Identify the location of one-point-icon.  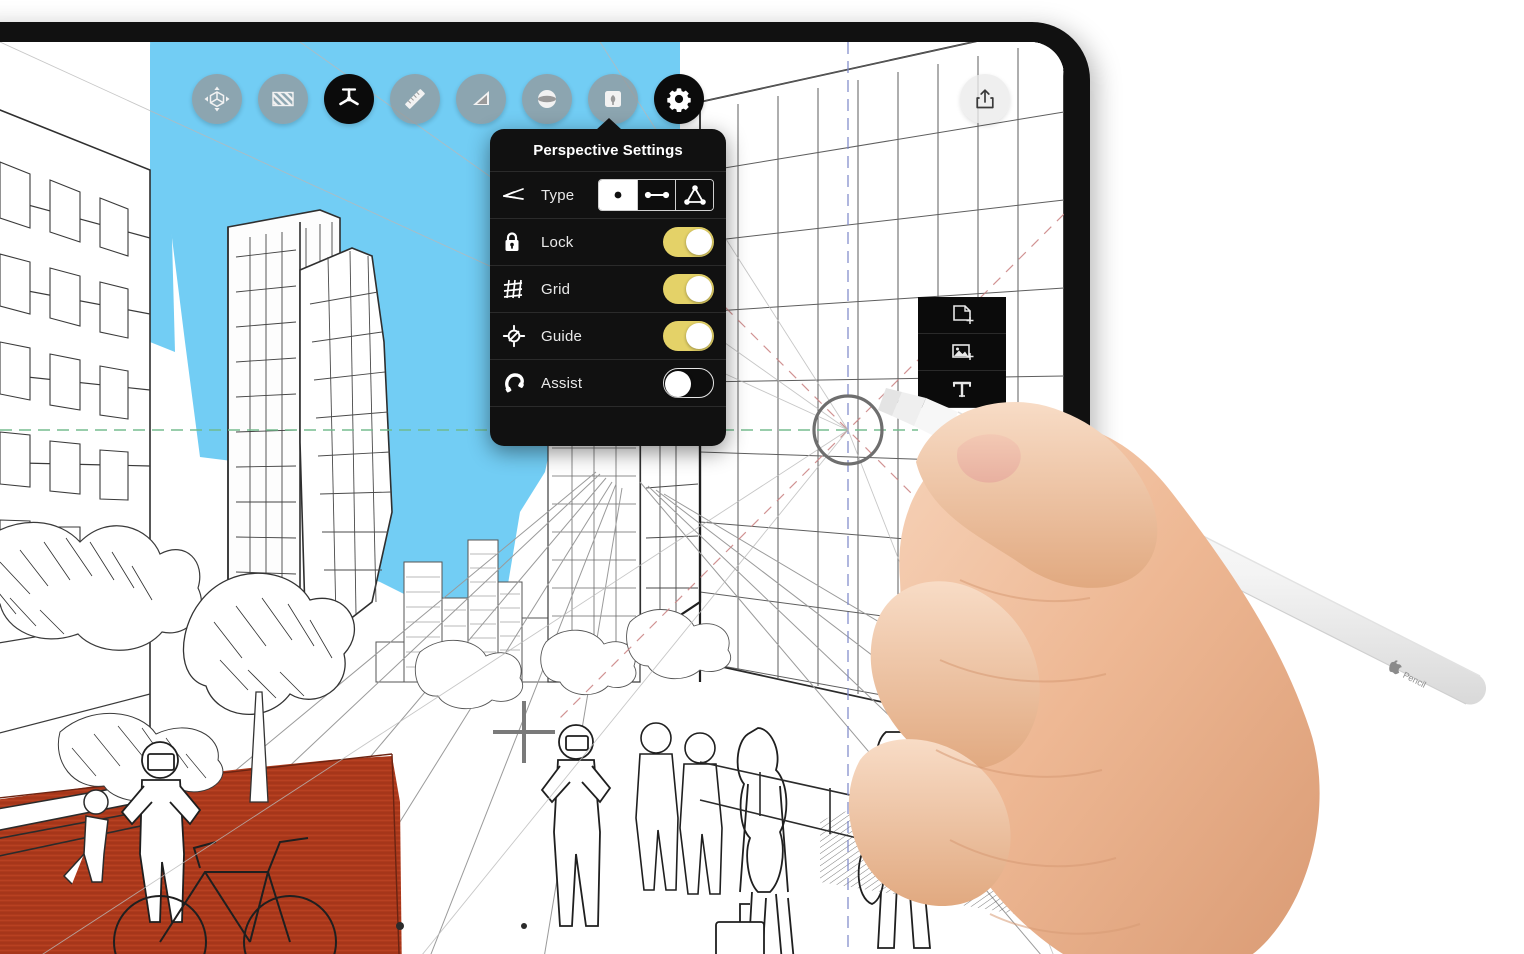
(618, 195).